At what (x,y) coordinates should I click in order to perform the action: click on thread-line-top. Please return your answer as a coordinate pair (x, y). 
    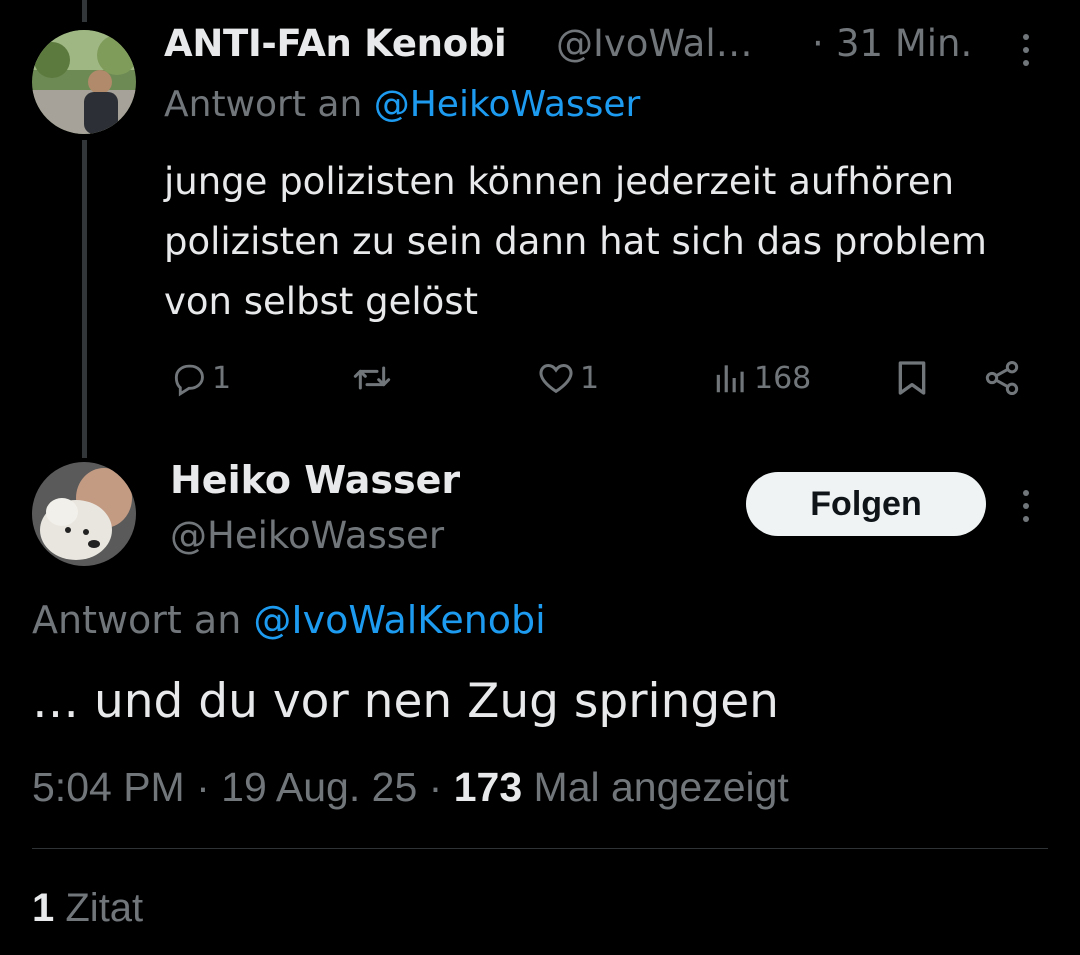
    Looking at the image, I should click on (84, 11).